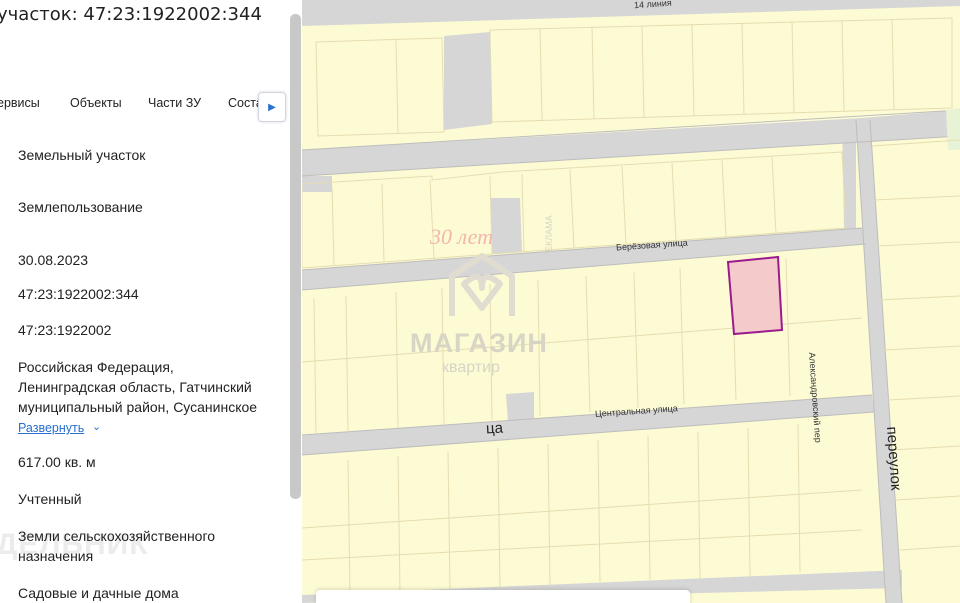 This screenshot has height=603, width=960. I want to click on field-object-type: Земельный участок, so click(82, 155).